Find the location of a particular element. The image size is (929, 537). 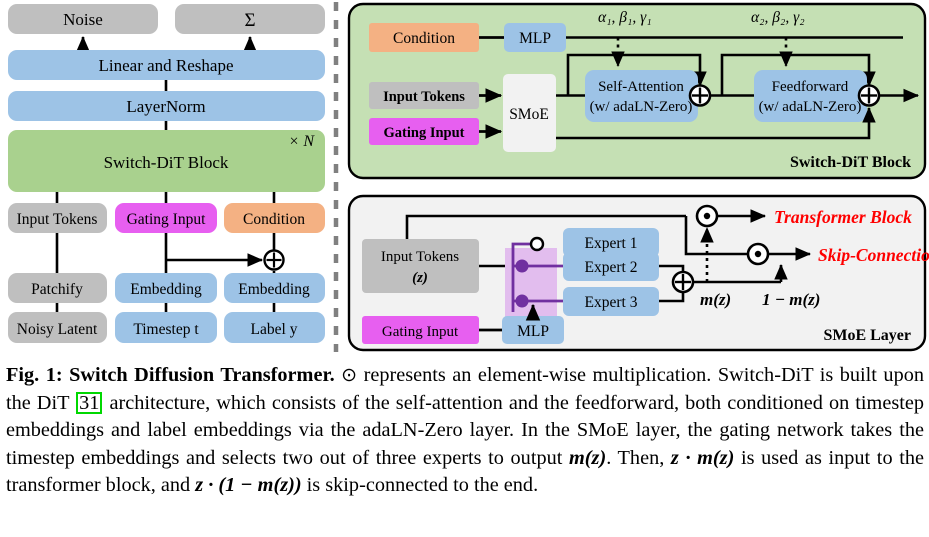

box-linear-and-reshape: Linear and Reshape is located at coordinates (166, 65).